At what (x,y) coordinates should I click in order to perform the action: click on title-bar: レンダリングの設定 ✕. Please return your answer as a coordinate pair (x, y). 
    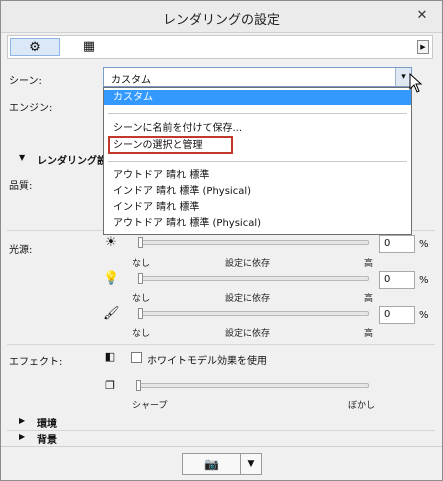
    Looking at the image, I should click on (221, 17).